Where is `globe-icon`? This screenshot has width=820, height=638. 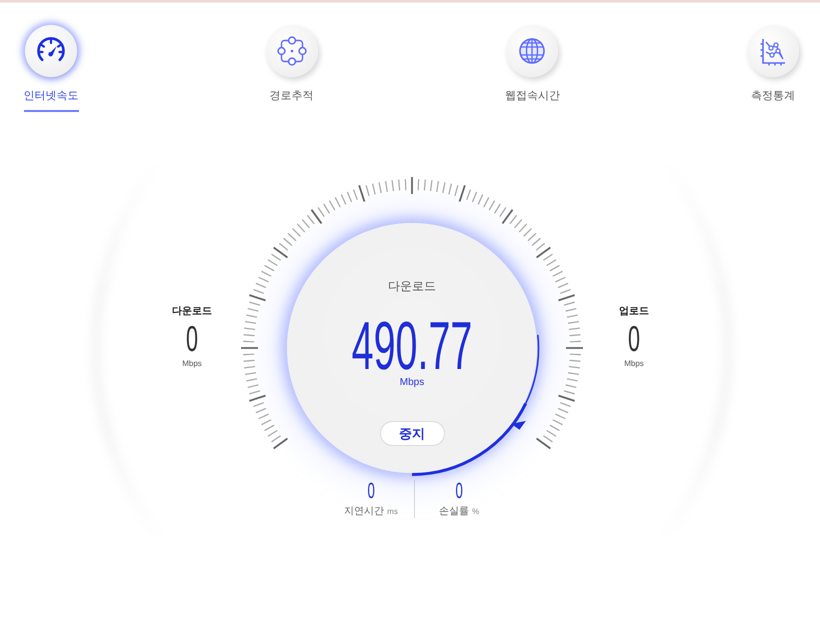 globe-icon is located at coordinates (532, 51).